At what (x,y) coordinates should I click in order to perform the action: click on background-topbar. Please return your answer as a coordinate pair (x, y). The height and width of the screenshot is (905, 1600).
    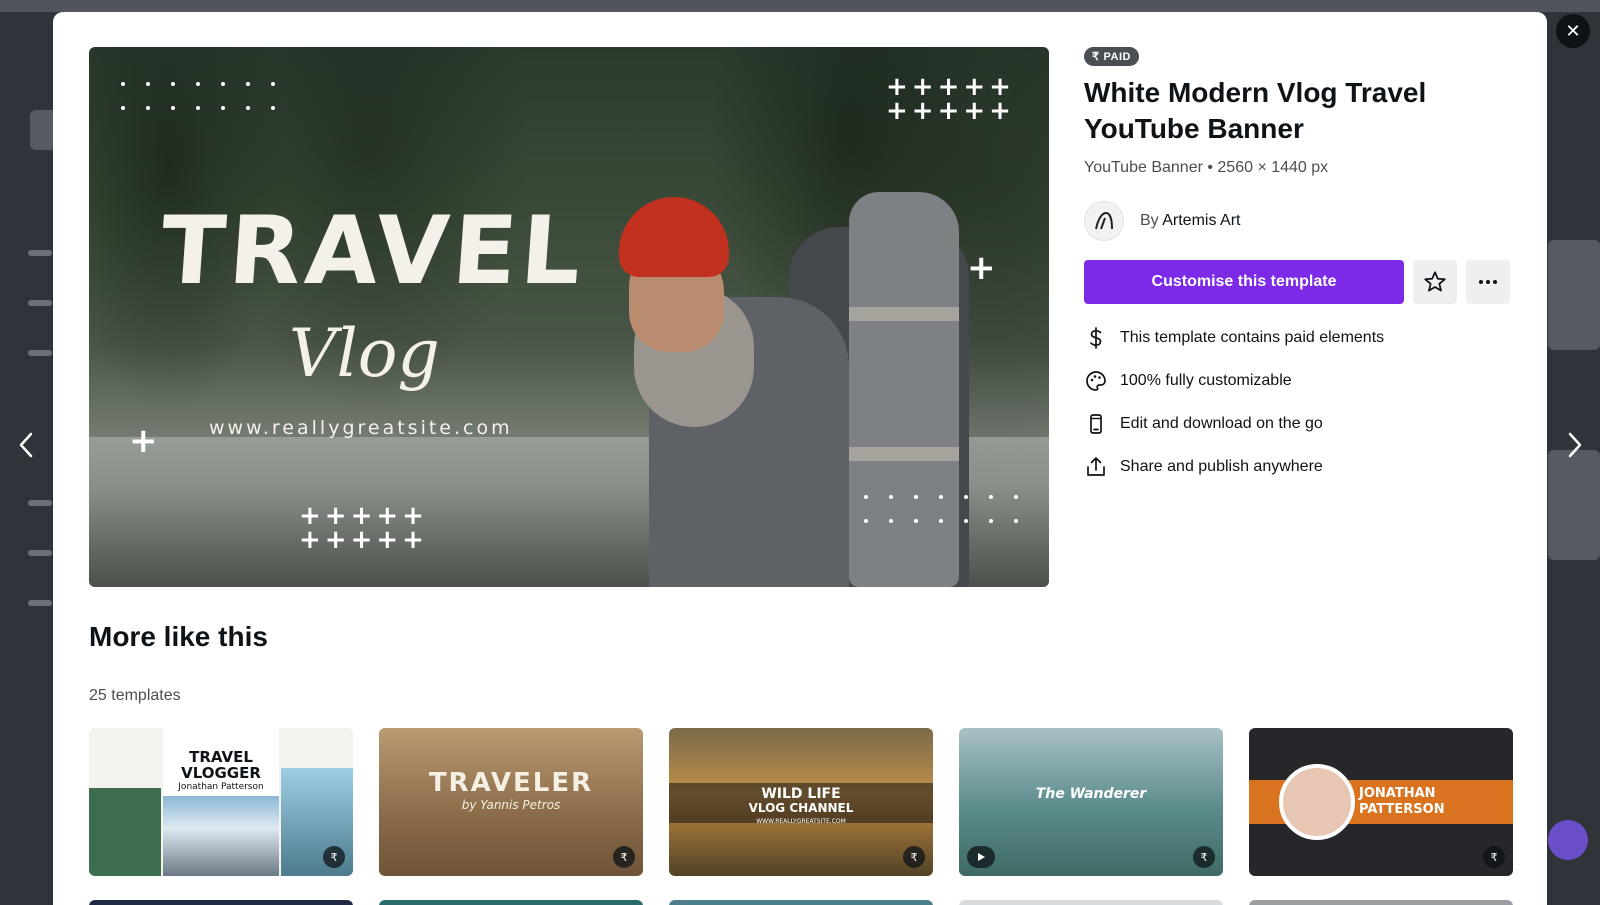
    Looking at the image, I should click on (800, 6).